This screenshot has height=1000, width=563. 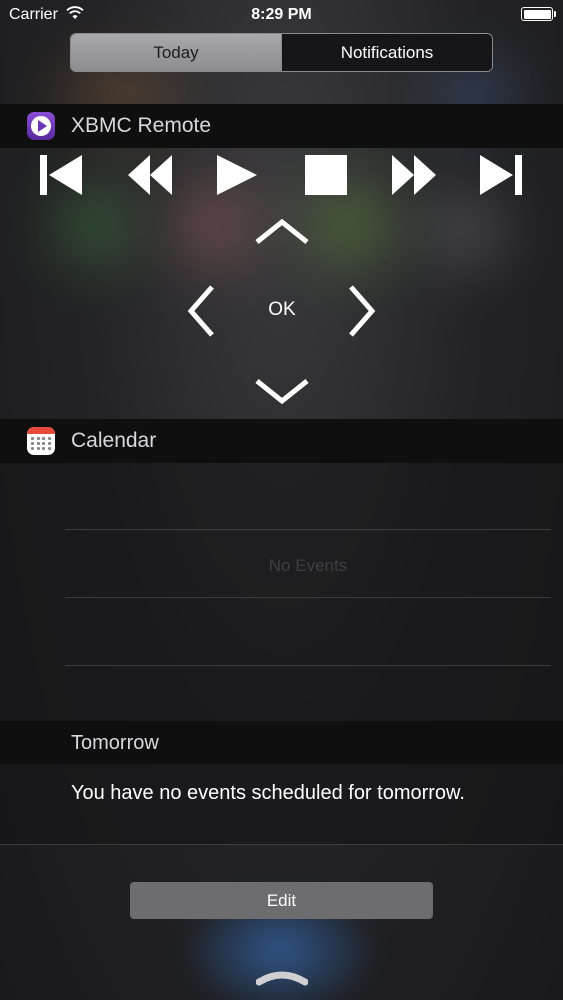 What do you see at coordinates (237, 175) in the screenshot?
I see `play-icon` at bounding box center [237, 175].